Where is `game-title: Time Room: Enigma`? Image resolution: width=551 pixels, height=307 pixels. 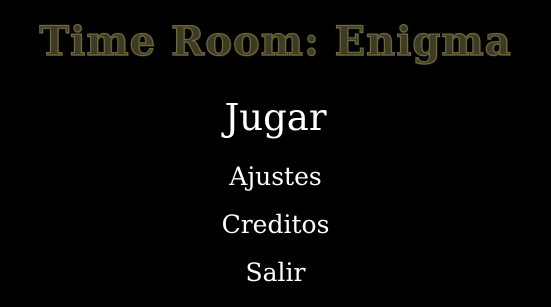 game-title: Time Room: Enigma is located at coordinates (275, 41).